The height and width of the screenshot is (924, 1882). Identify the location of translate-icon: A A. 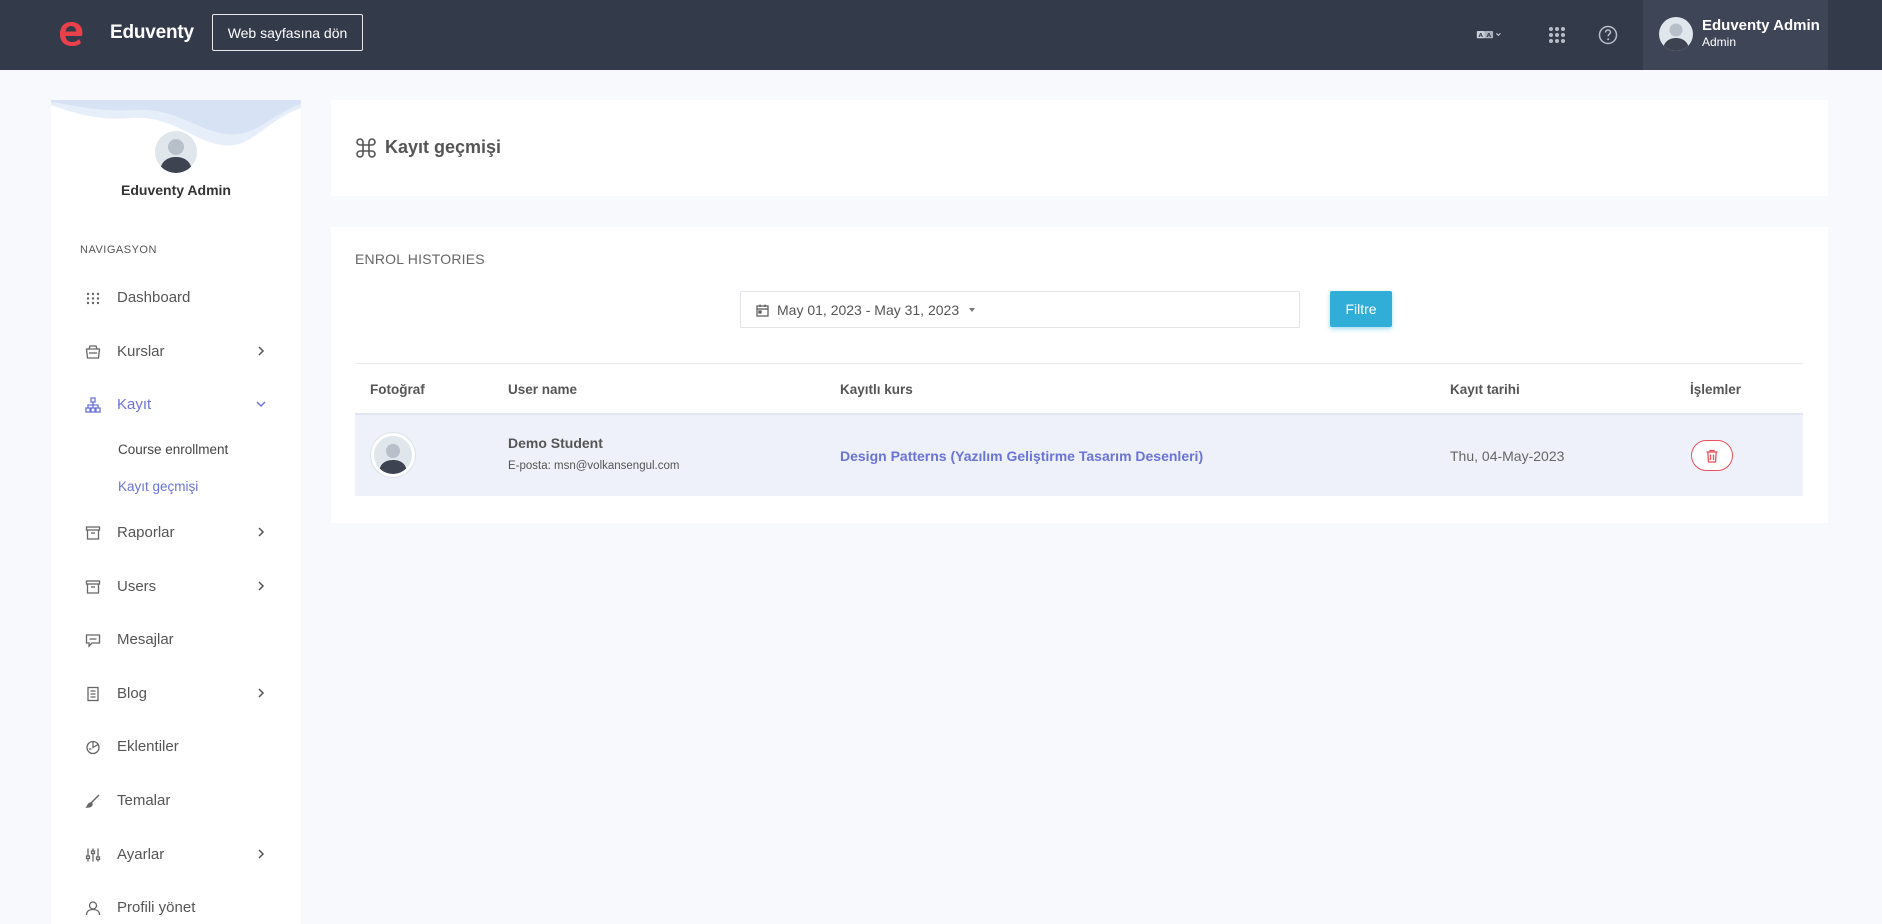
(1489, 35).